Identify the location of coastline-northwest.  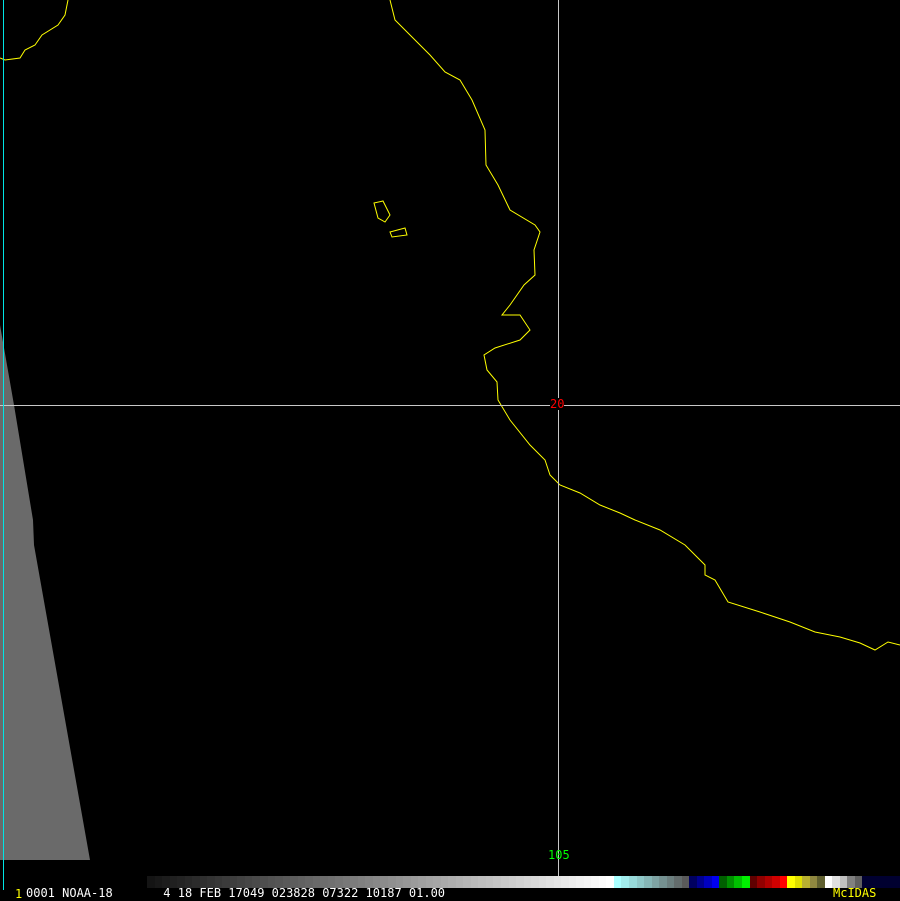
(34, 30).